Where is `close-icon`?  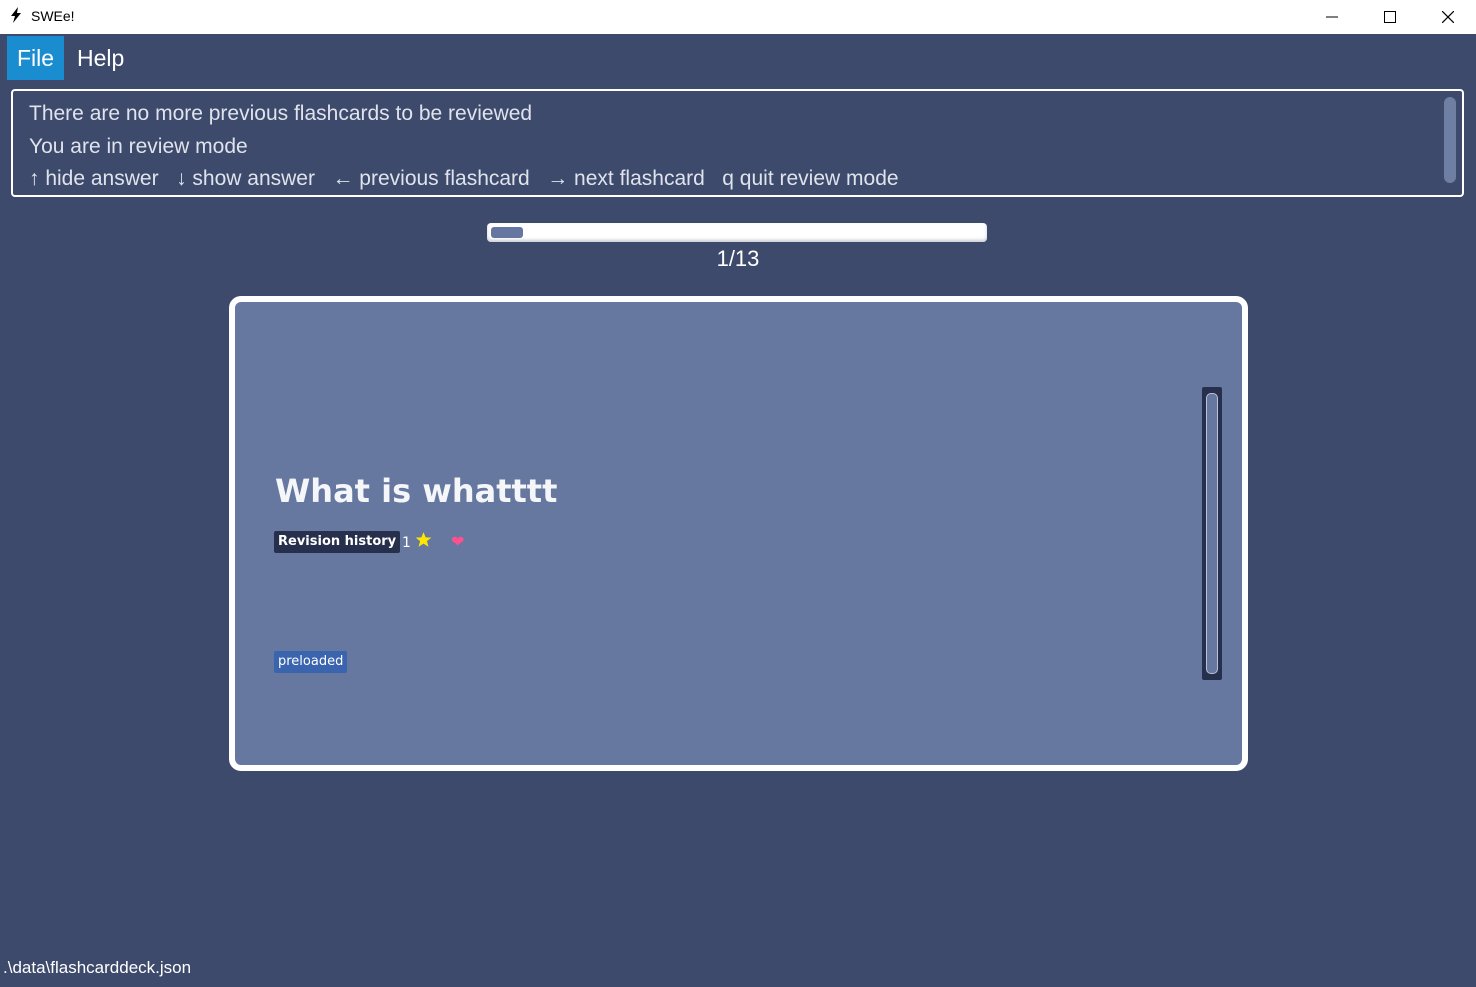 close-icon is located at coordinates (1448, 17).